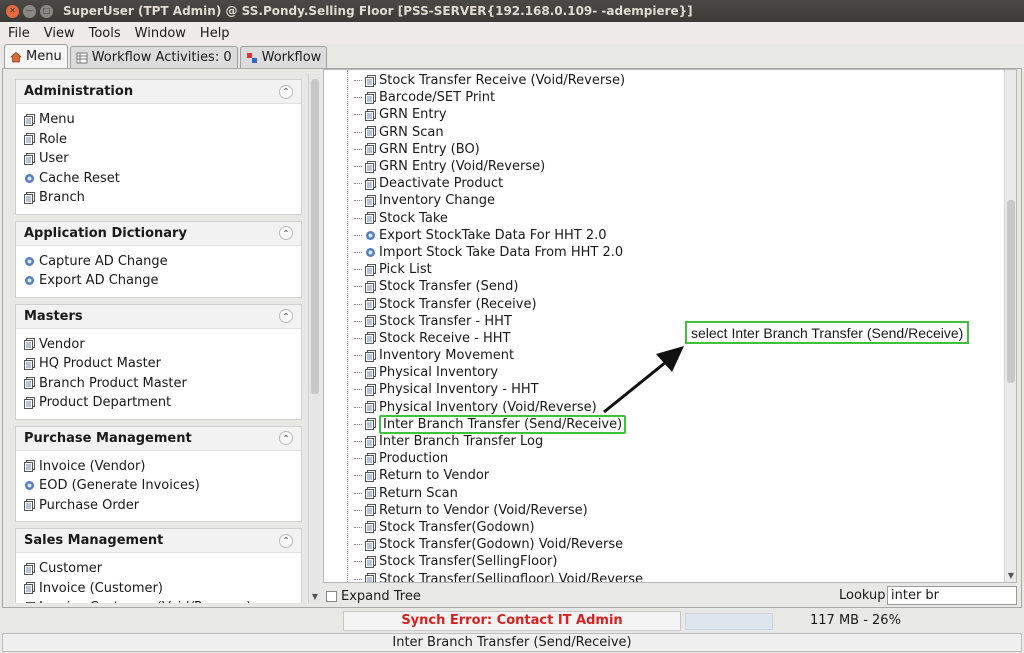  Describe the element at coordinates (162, 506) in the screenshot. I see `section-item: Purchase Order` at that location.